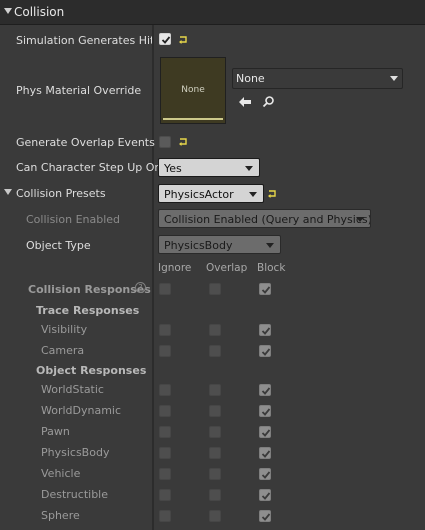  Describe the element at coordinates (250, 78) in the screenshot. I see `material-combo-value: None` at that location.